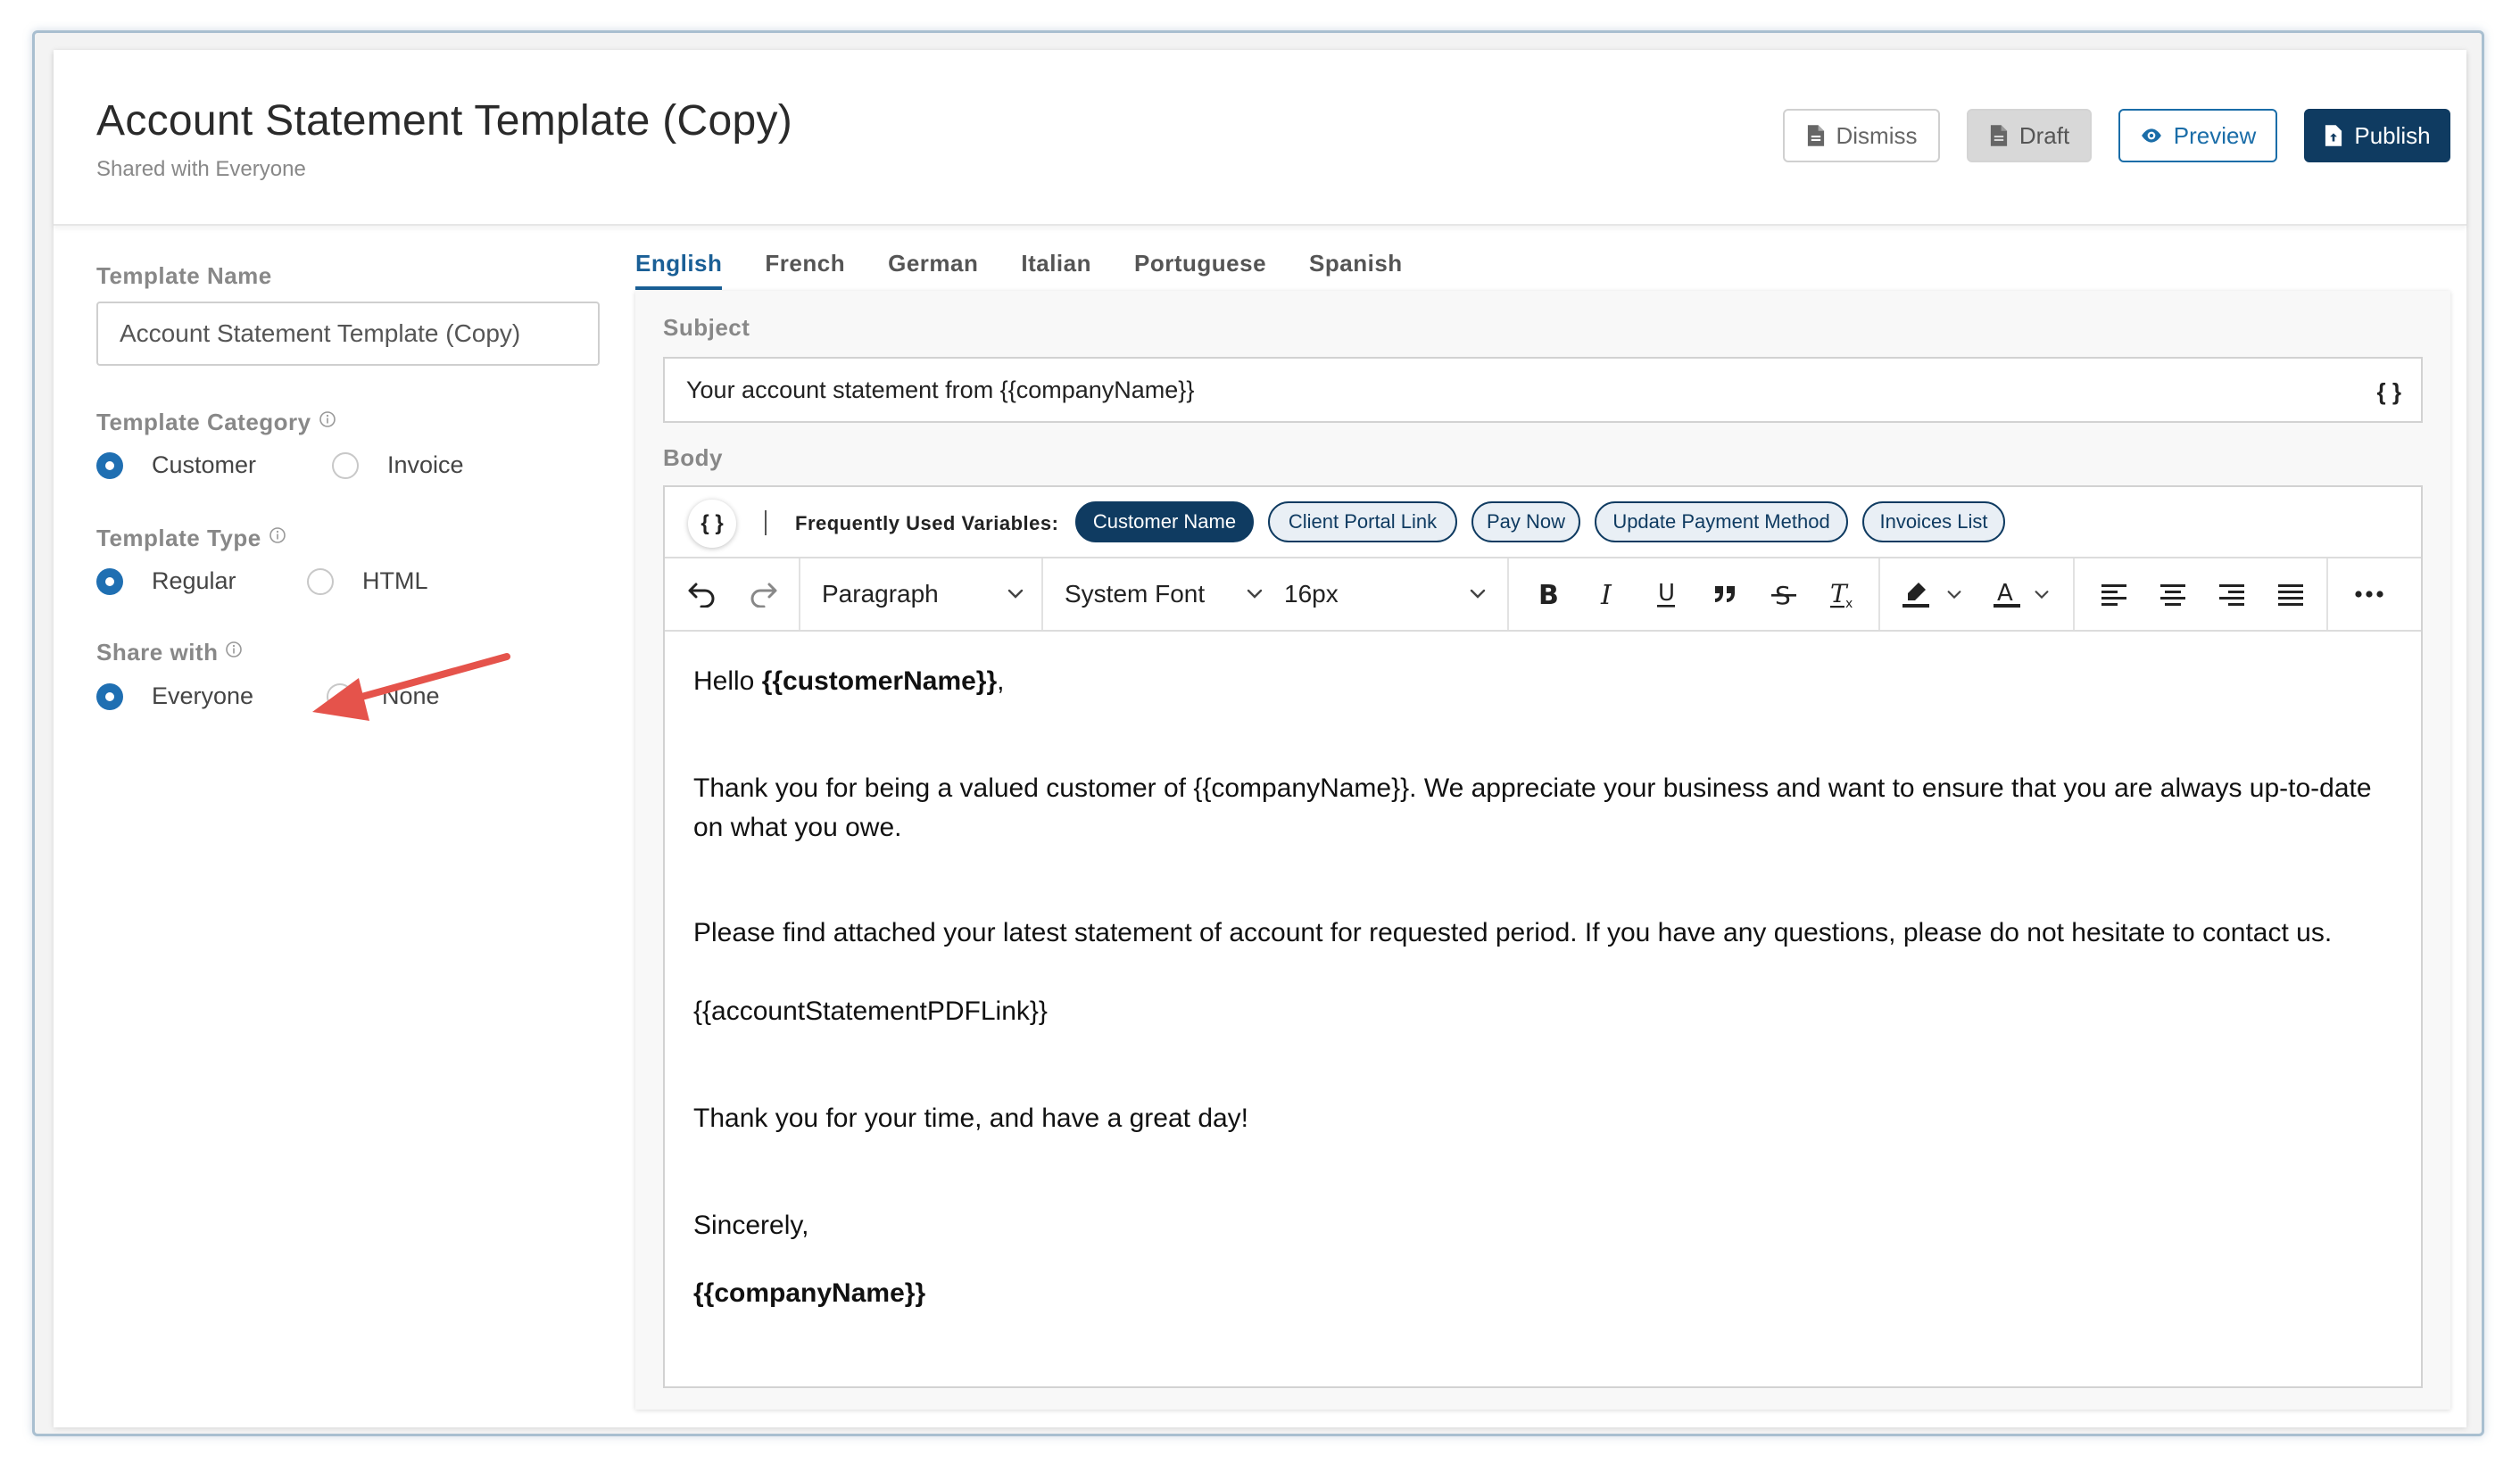 This screenshot has height=1472, width=2520. I want to click on greeting-line: Hello {{customerName}},, so click(1545, 681).